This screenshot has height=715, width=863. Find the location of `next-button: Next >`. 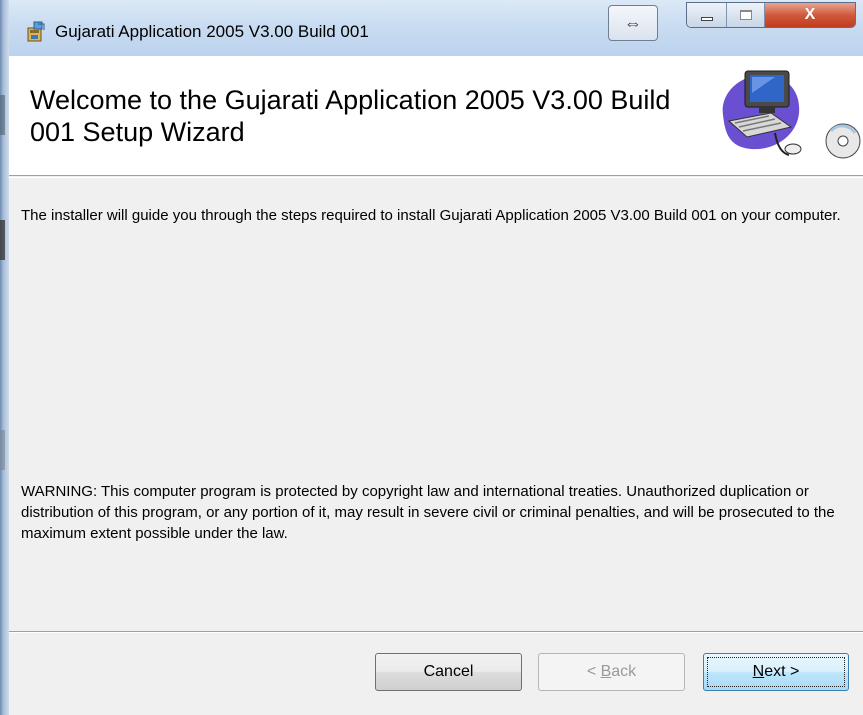

next-button: Next > is located at coordinates (776, 672).